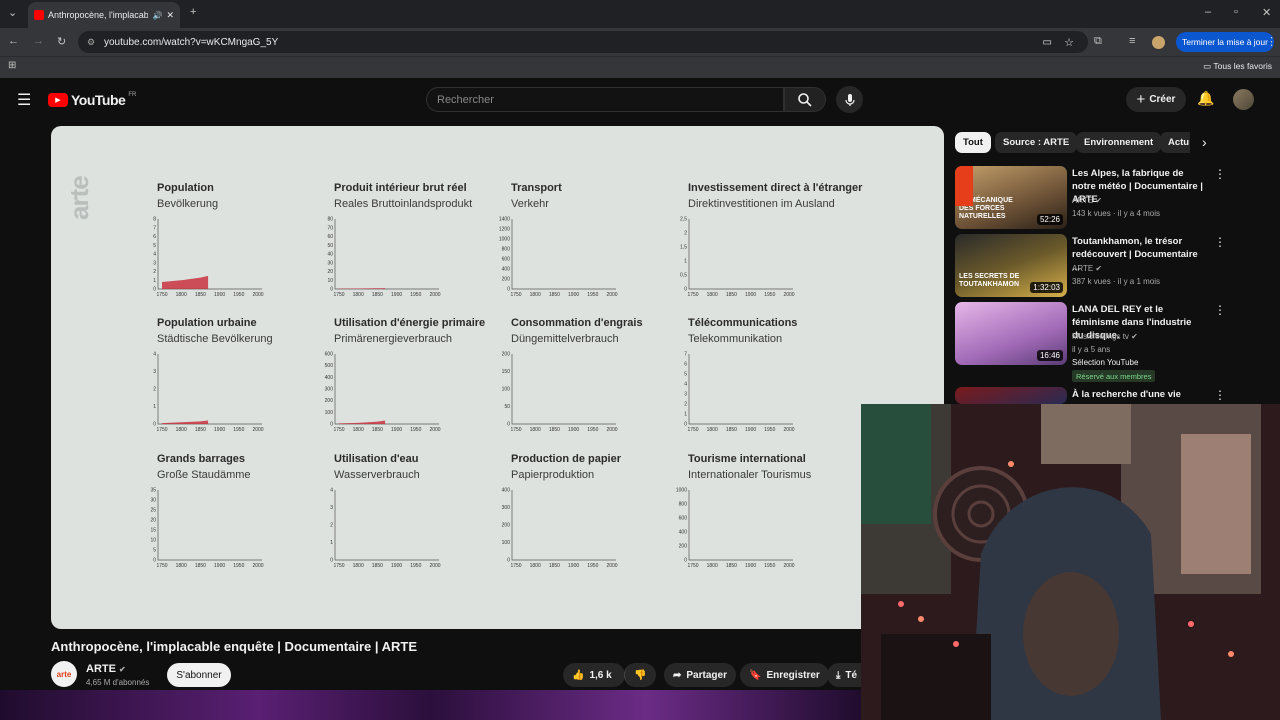 This screenshot has height=720, width=1280. What do you see at coordinates (1138, 394) in the screenshot?
I see `related-video-title: À la recherche d'une vie` at bounding box center [1138, 394].